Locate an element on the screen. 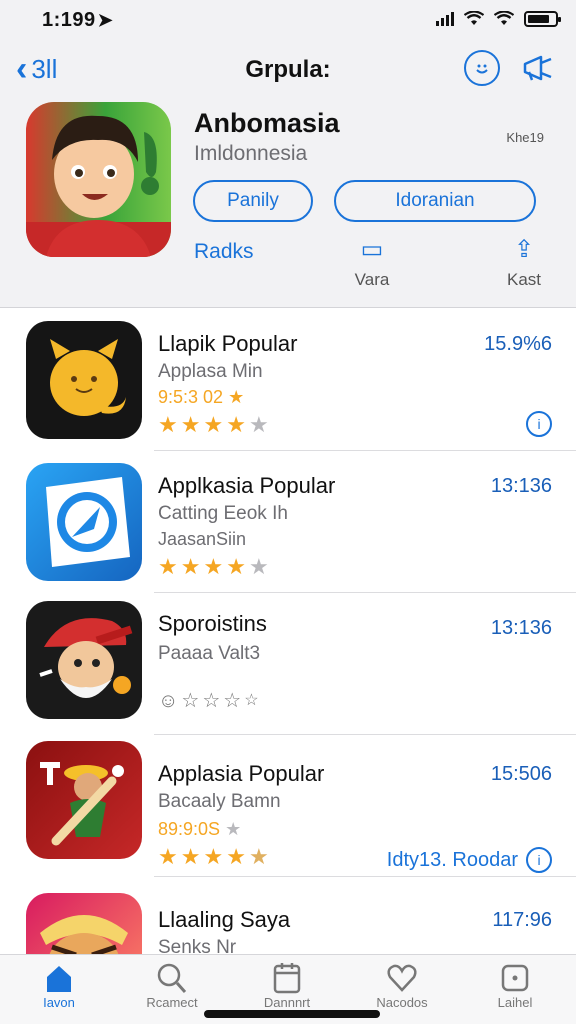  smile-icon: ☺ is located at coordinates (168, 701).